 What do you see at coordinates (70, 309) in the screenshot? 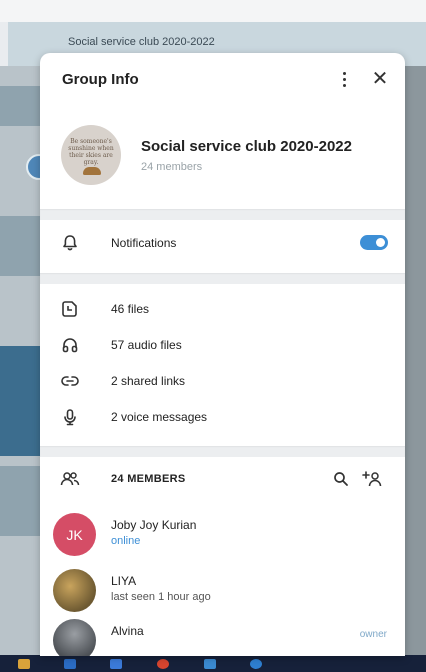
I see `clock-file-icon` at bounding box center [70, 309].